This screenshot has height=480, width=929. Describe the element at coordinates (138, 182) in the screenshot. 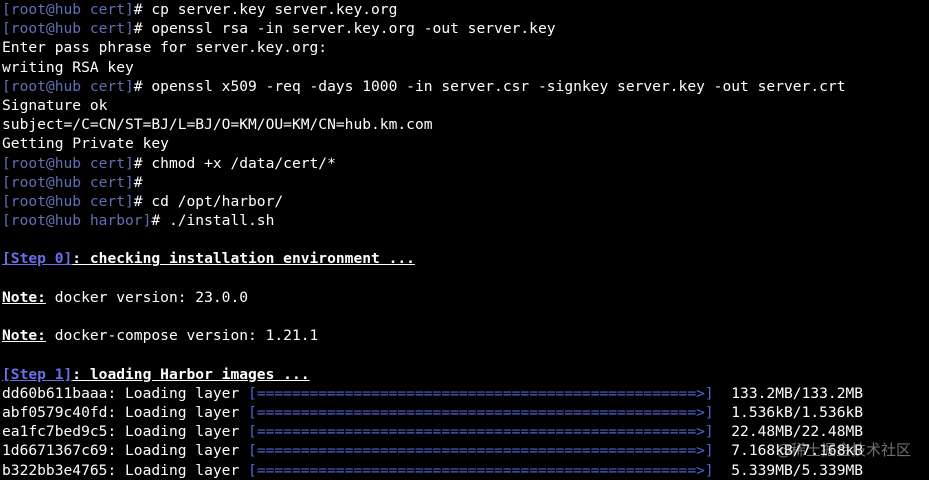

I see `command-text: #` at that location.